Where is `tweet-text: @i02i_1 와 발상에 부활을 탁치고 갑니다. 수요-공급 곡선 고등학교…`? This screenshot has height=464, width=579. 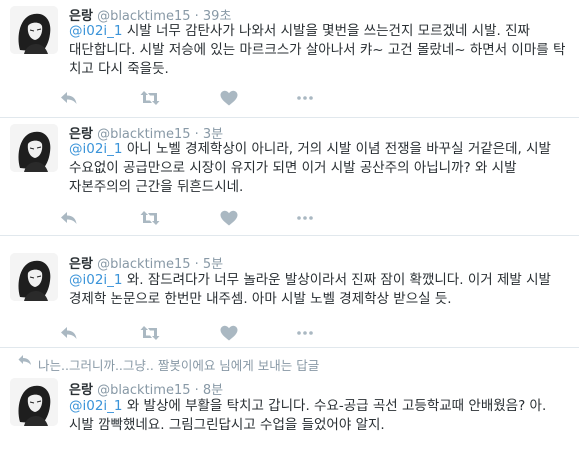 tweet-text: @i02i_1 와 발상에 부활을 탁치고 갑니다. 수요-공급 곡선 고등학교… is located at coordinates (319, 416).